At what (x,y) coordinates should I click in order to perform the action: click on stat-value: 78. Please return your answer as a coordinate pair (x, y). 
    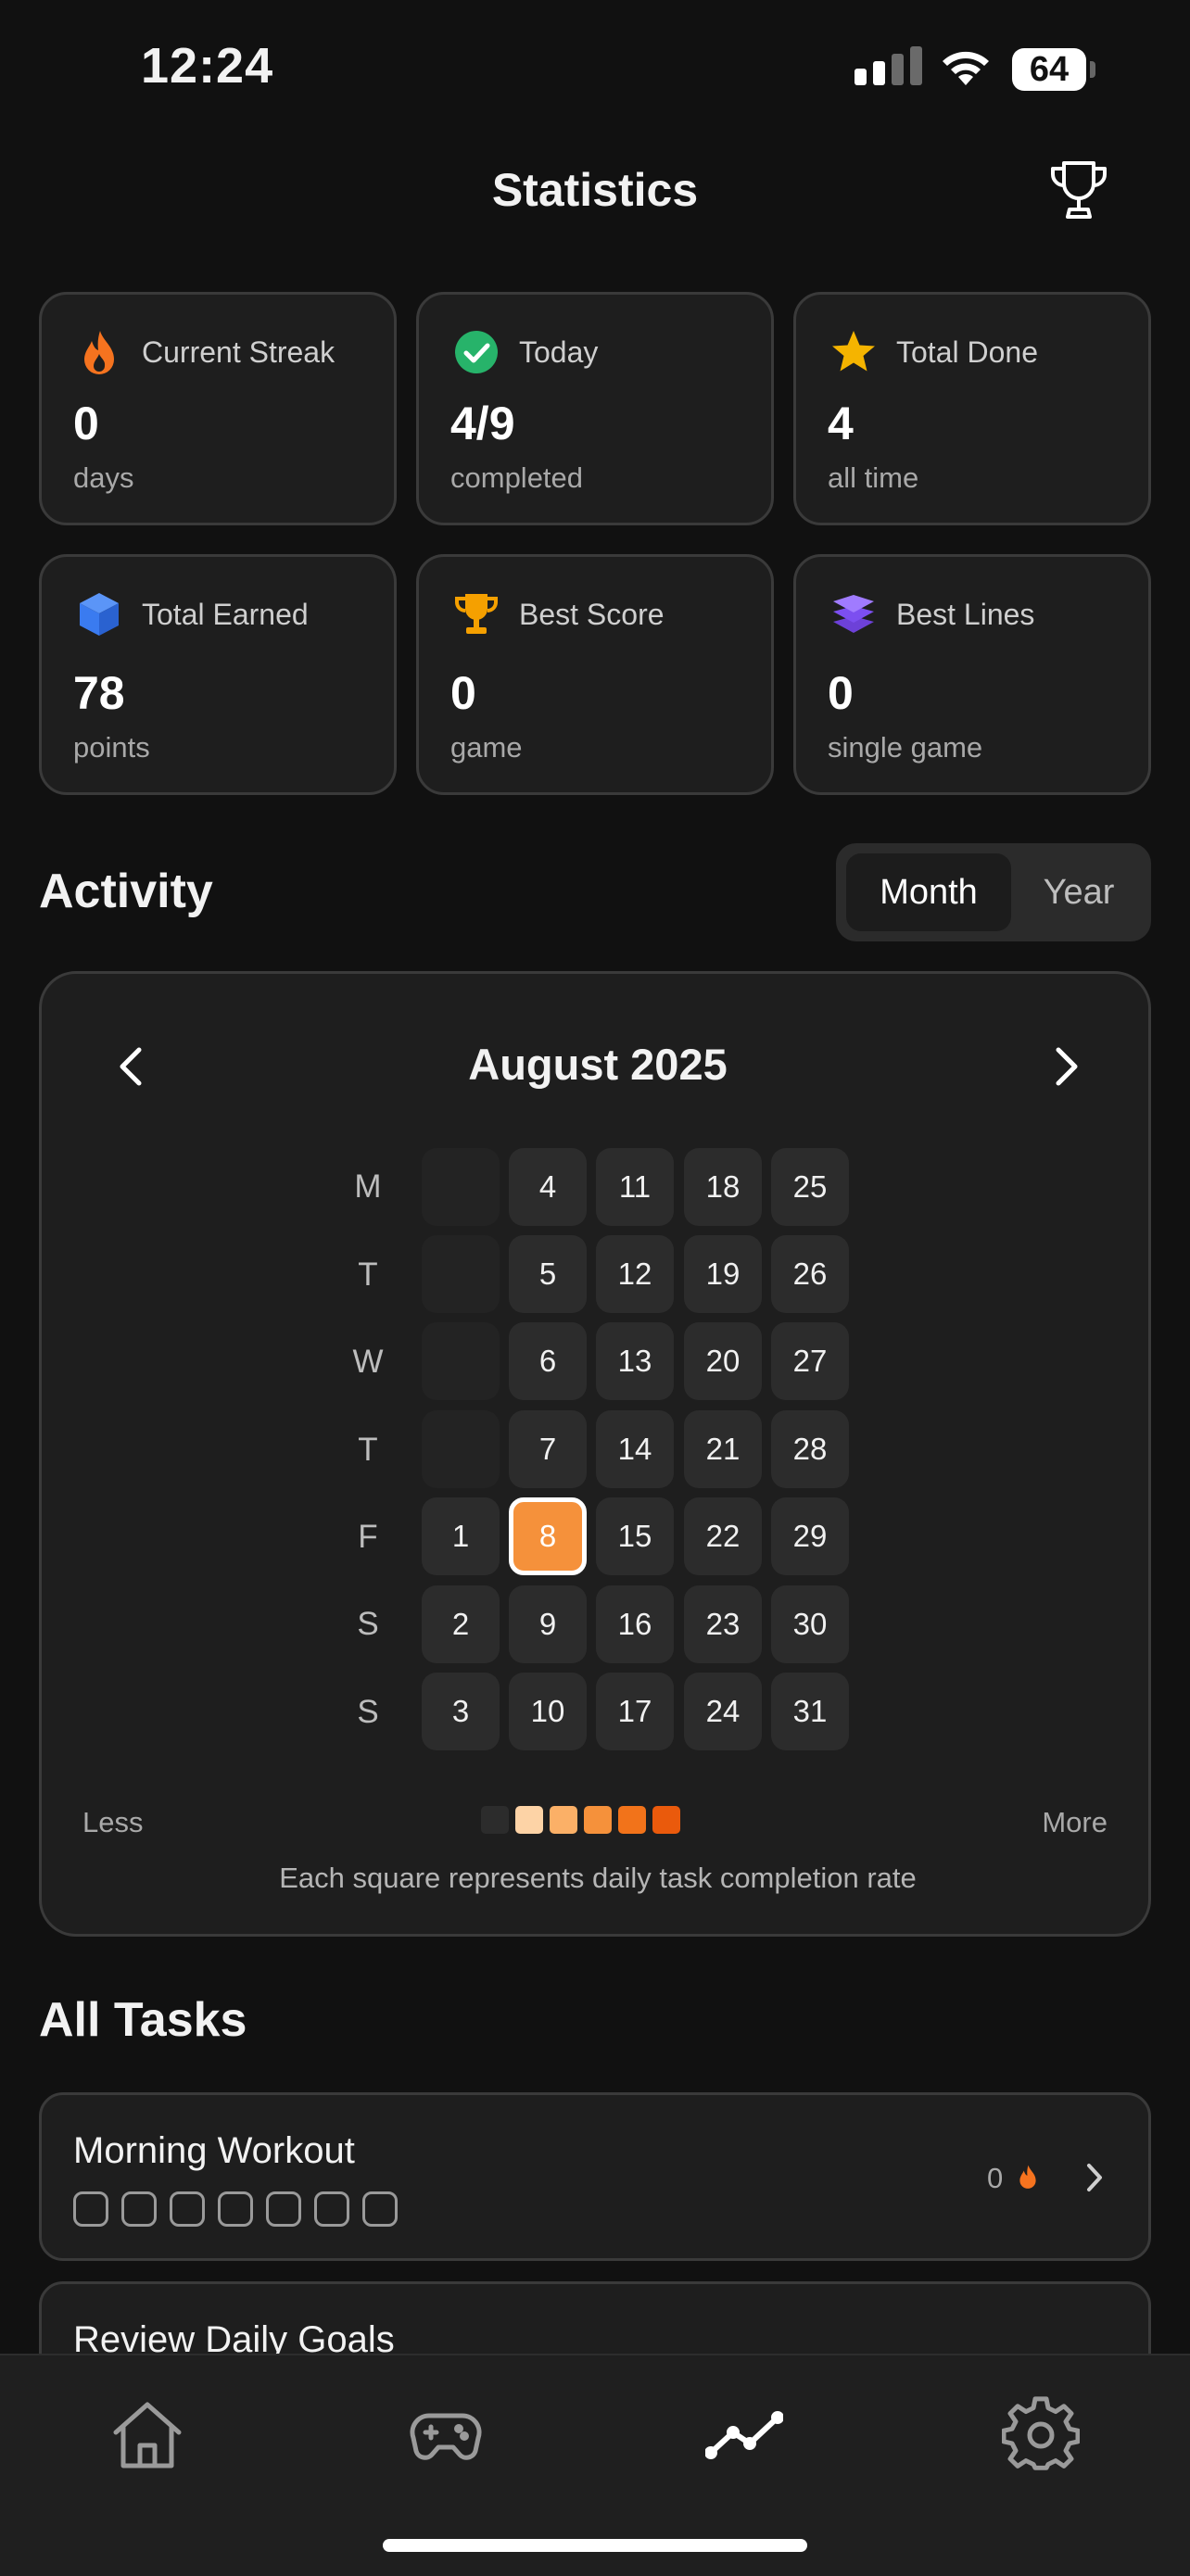
    Looking at the image, I should click on (99, 693).